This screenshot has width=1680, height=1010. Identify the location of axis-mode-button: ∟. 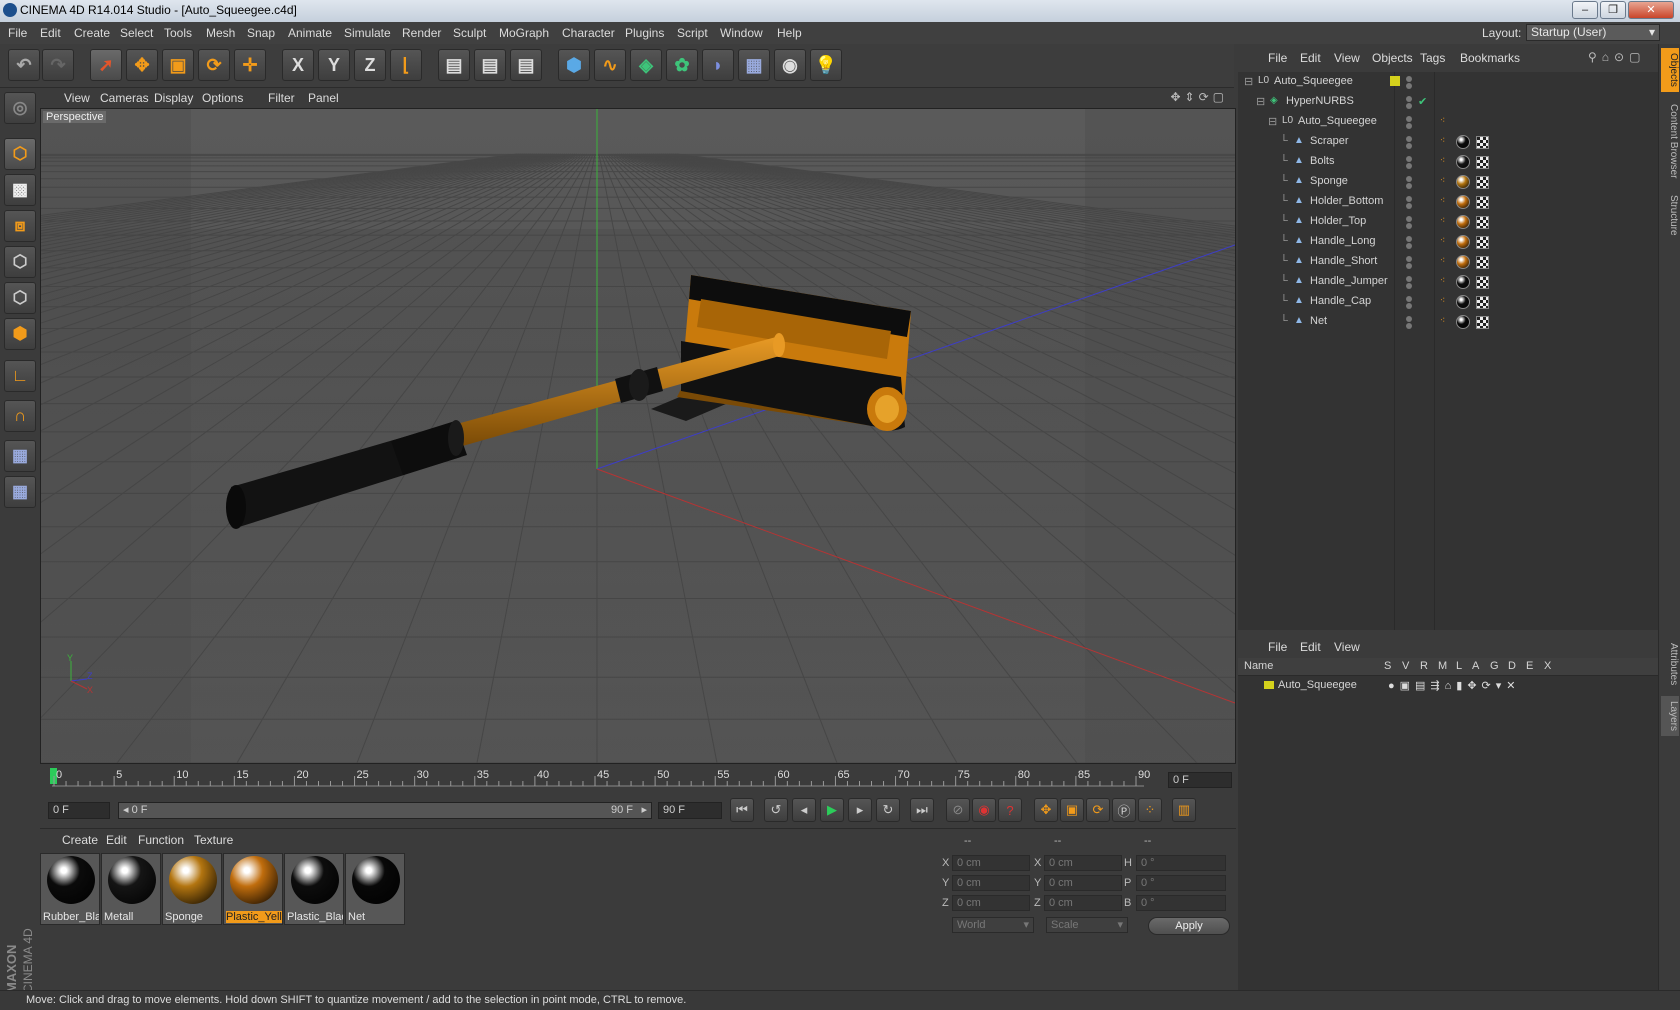
(20, 376).